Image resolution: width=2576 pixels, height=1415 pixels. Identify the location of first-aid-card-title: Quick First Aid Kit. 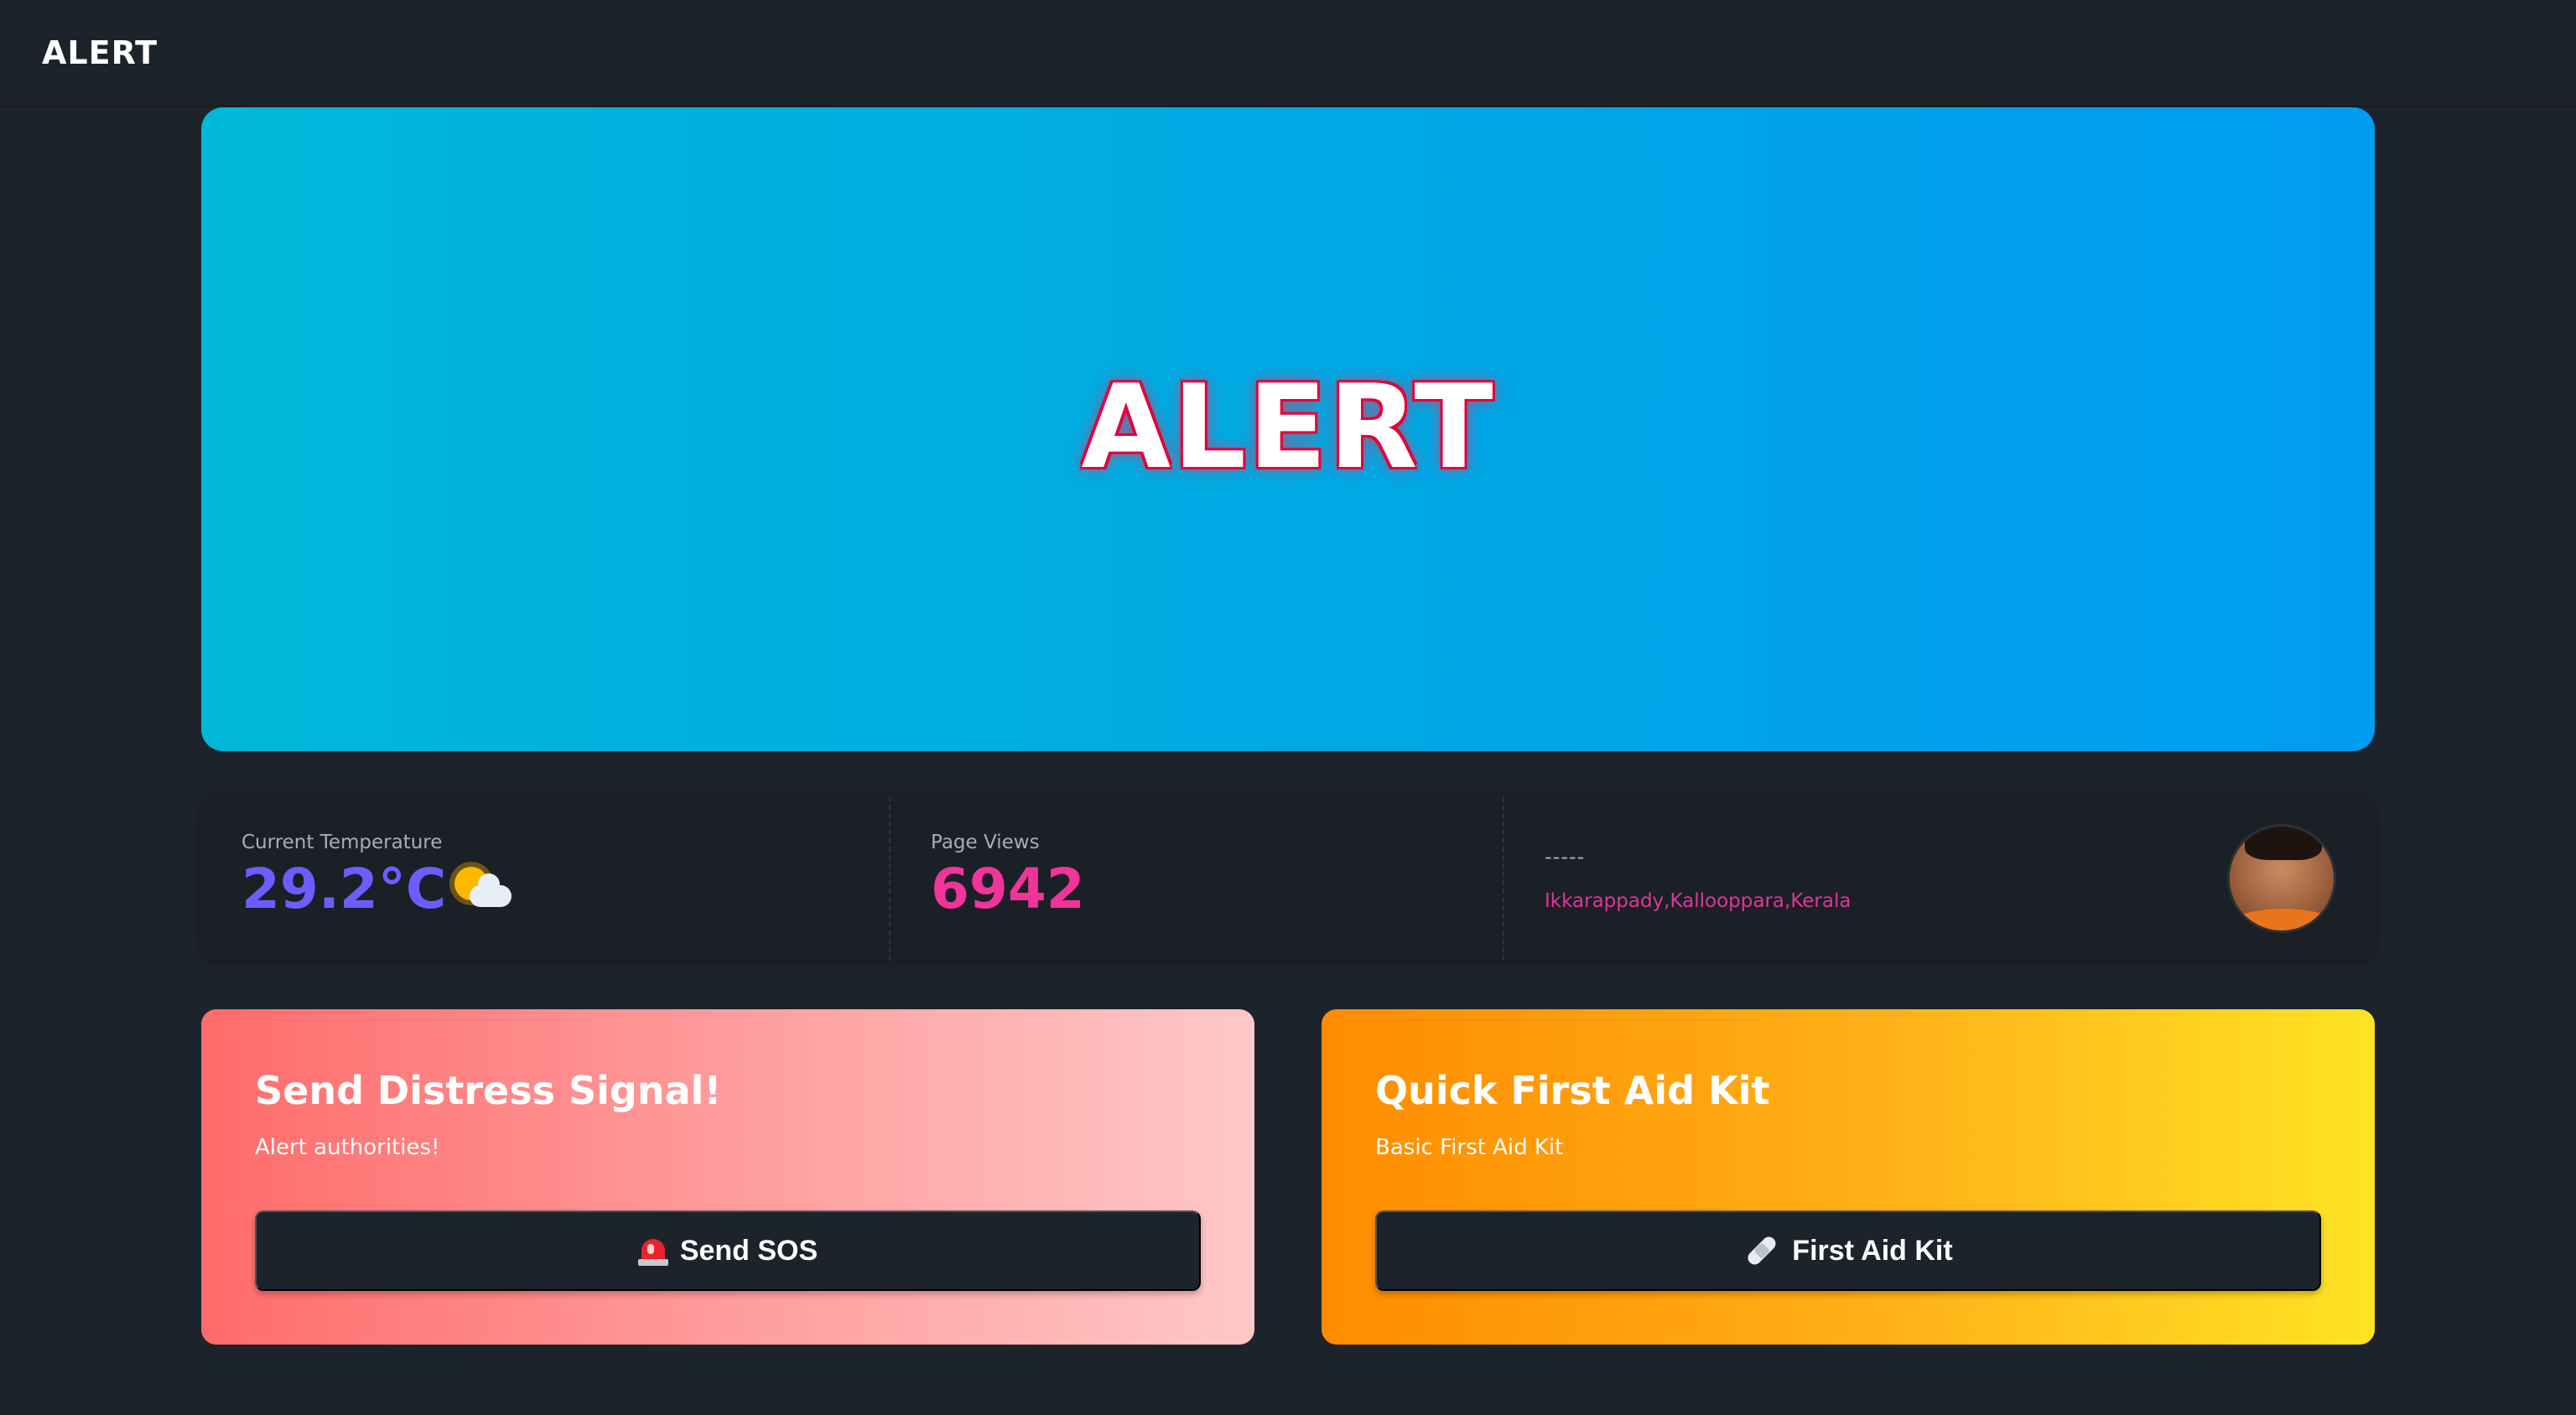
(1572, 1090).